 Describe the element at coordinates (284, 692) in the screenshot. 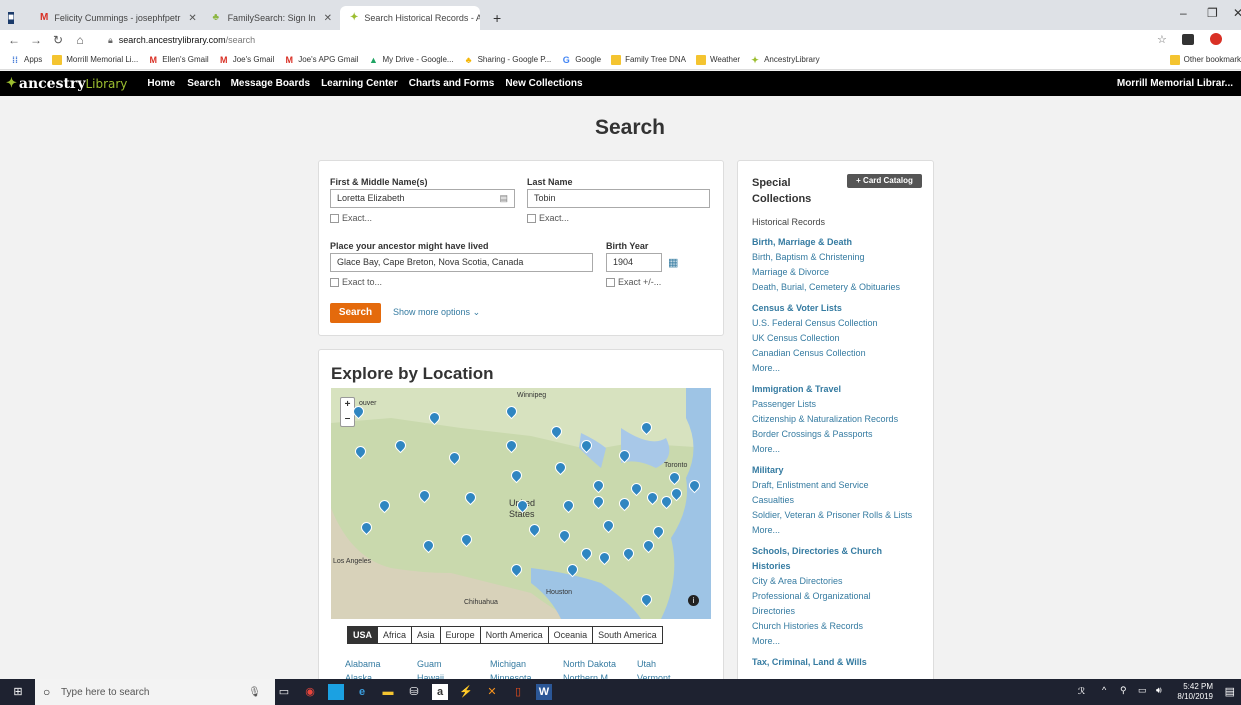

I see `task-view-icon: ▭` at that location.